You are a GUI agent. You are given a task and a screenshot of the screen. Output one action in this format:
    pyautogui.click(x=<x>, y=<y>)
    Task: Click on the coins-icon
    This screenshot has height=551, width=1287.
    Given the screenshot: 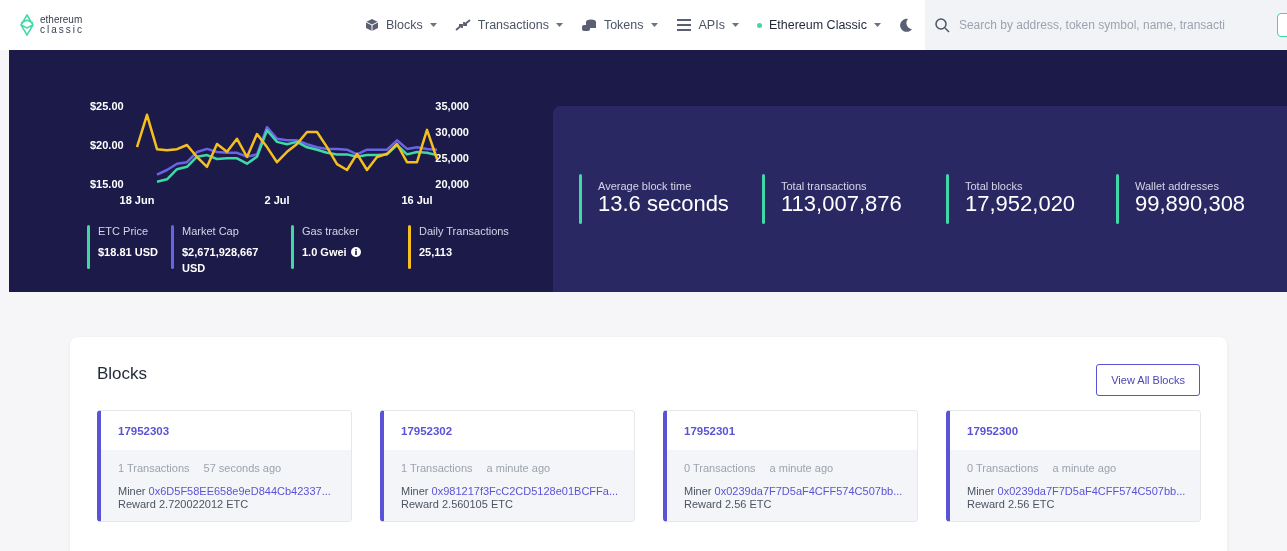 What is the action you would take?
    pyautogui.click(x=588, y=25)
    